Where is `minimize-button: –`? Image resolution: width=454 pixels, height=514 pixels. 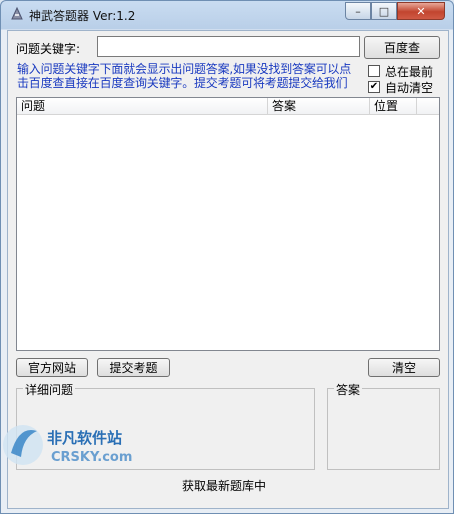
minimize-button: – is located at coordinates (358, 11).